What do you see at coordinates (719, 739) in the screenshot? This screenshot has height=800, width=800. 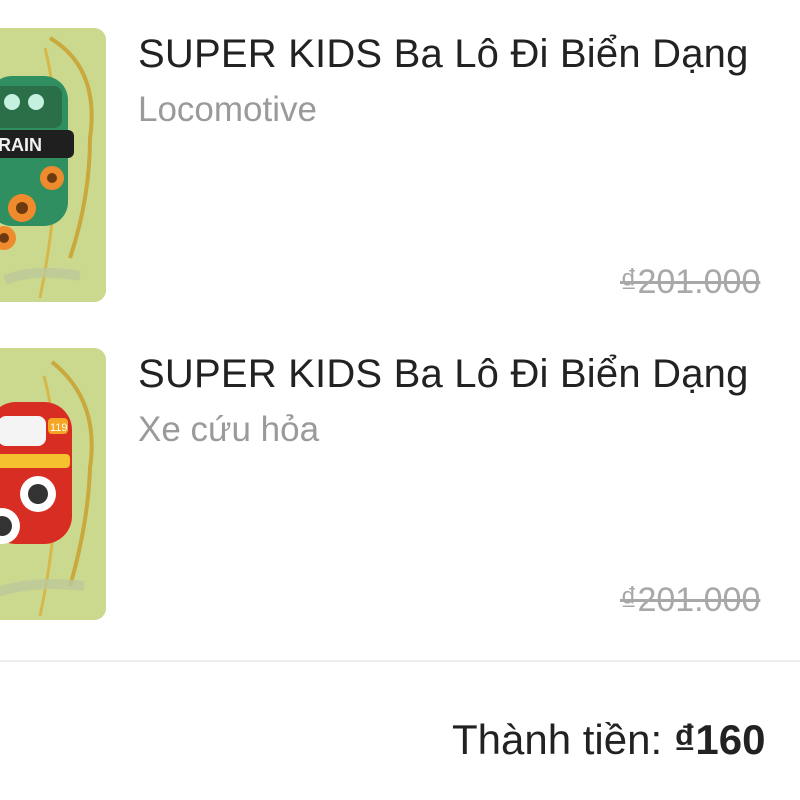 I see `total-value: ₫160` at bounding box center [719, 739].